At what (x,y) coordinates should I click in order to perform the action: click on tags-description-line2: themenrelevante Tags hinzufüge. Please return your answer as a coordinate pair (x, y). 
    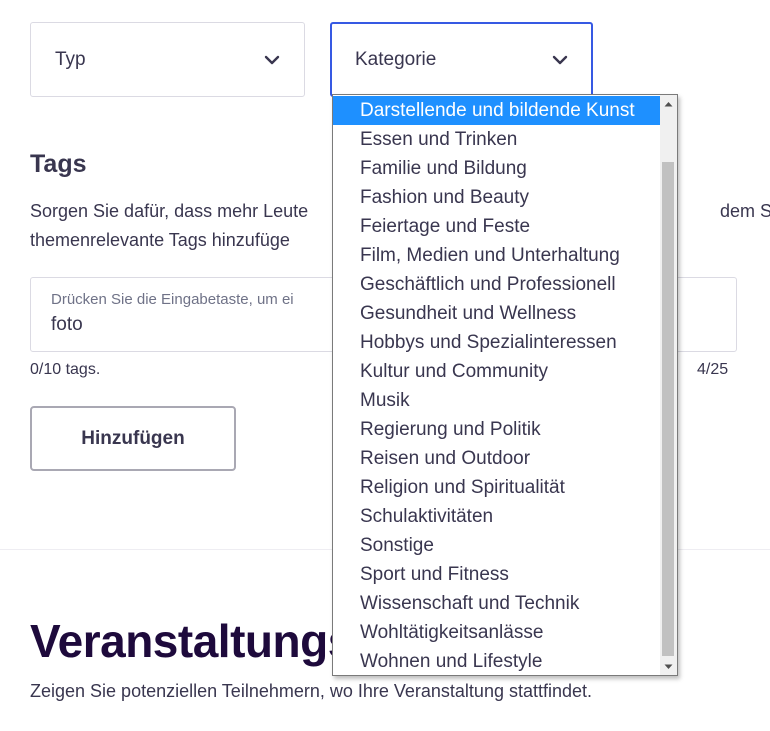
    Looking at the image, I should click on (160, 240).